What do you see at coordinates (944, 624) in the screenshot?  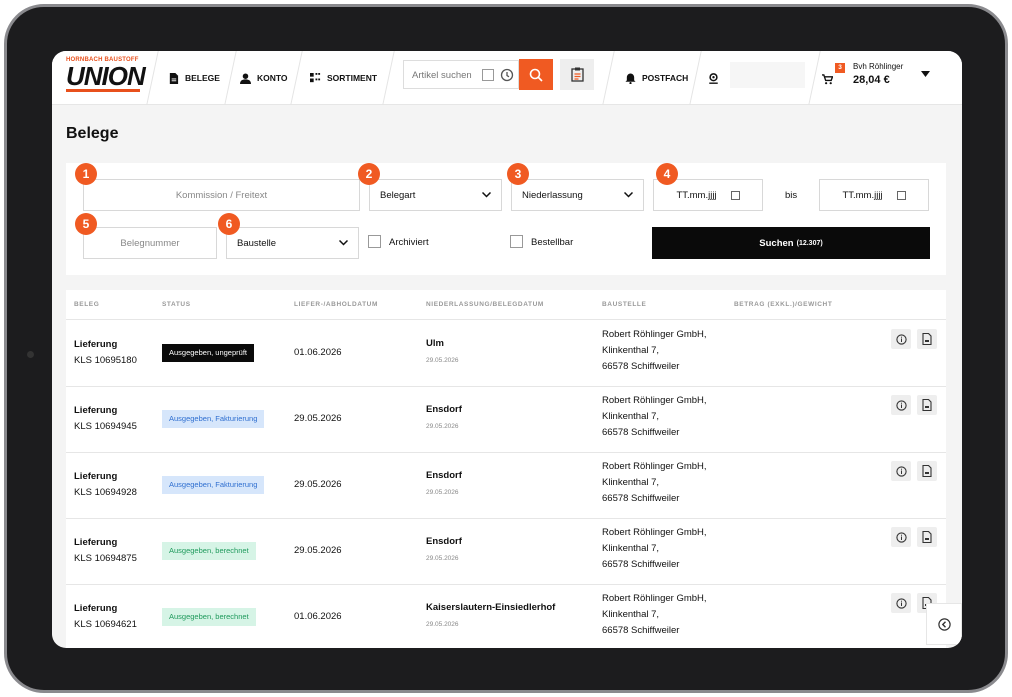 I see `collapse-panel-button` at bounding box center [944, 624].